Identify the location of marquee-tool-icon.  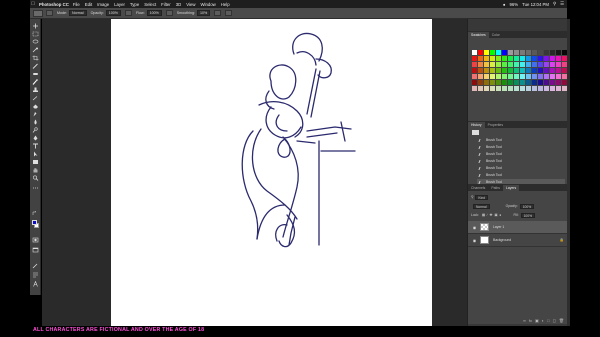
(35, 34).